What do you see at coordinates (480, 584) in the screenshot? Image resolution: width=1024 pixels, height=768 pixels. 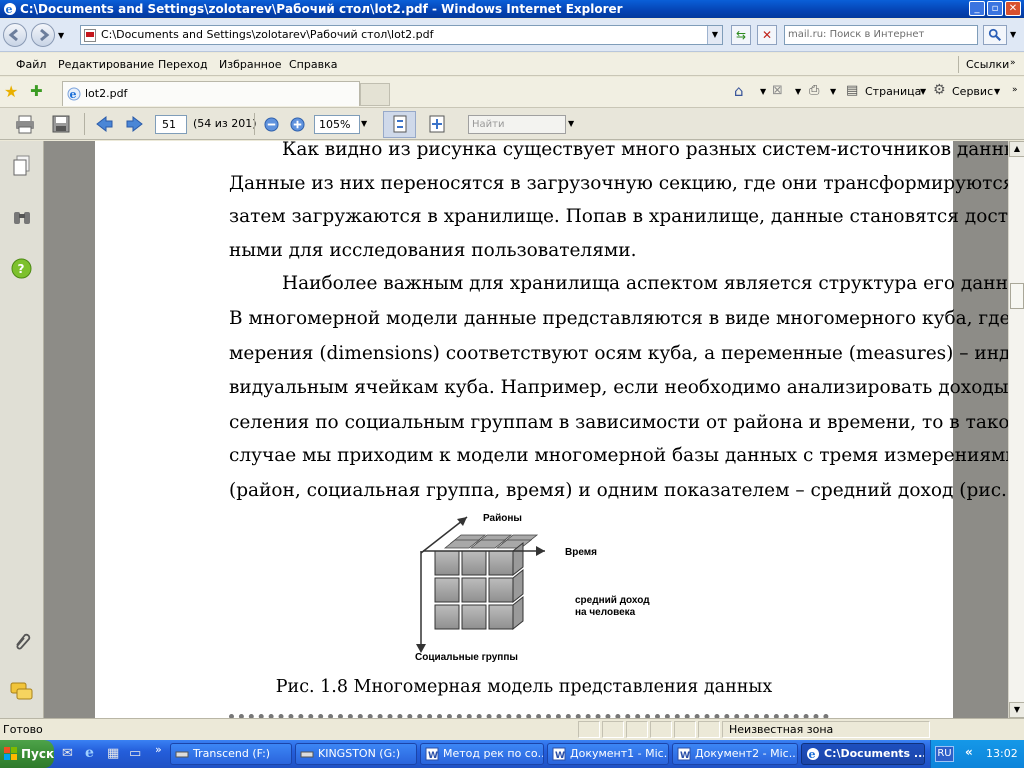 I see `cube-figure` at bounding box center [480, 584].